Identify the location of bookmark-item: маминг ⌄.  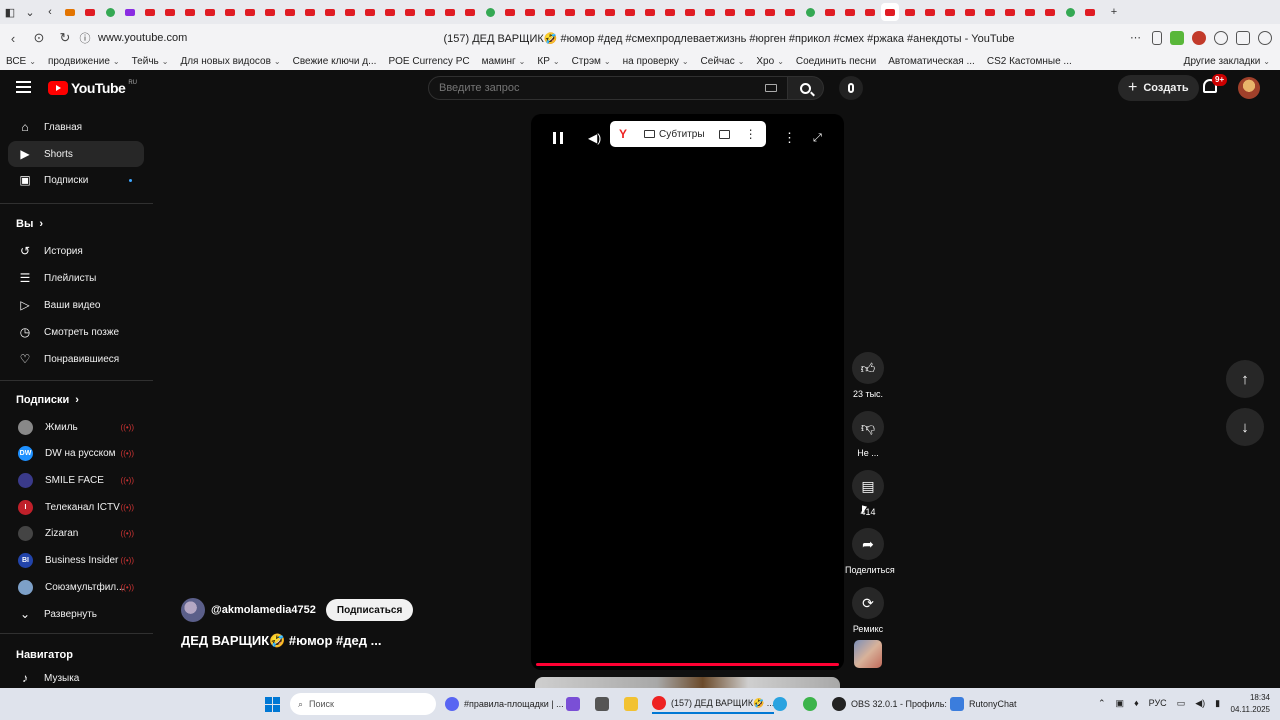
(504, 61).